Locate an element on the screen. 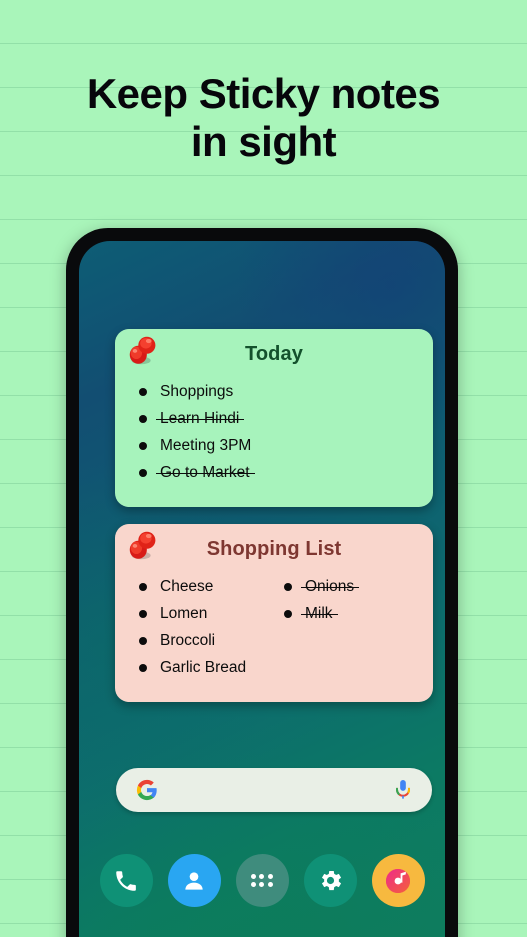  microphone-icon is located at coordinates (403, 790).